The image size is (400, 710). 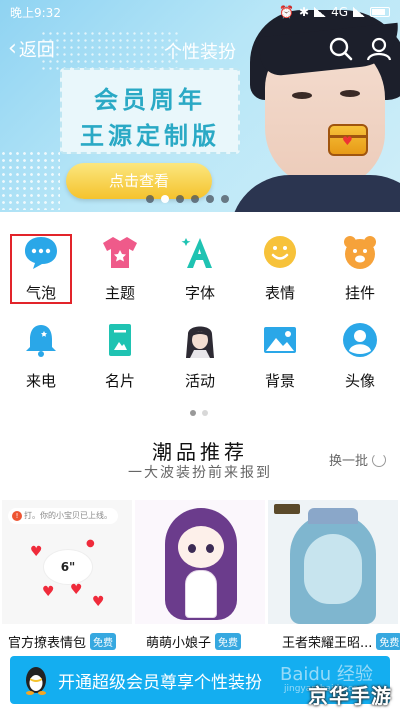 I want to click on voice-bubble: 6", so click(x=68, y=567).